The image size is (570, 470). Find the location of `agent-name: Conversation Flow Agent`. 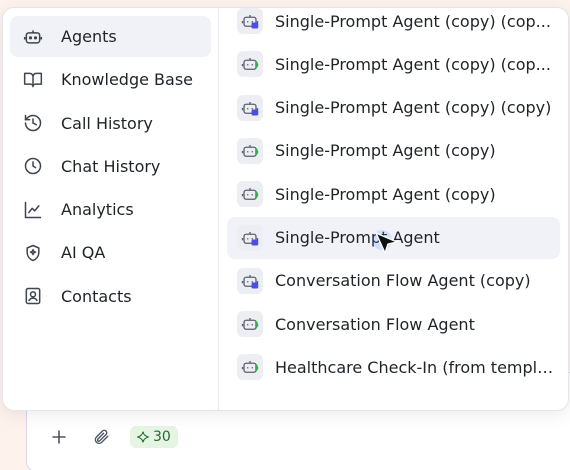

agent-name: Conversation Flow Agent is located at coordinates (375, 324).